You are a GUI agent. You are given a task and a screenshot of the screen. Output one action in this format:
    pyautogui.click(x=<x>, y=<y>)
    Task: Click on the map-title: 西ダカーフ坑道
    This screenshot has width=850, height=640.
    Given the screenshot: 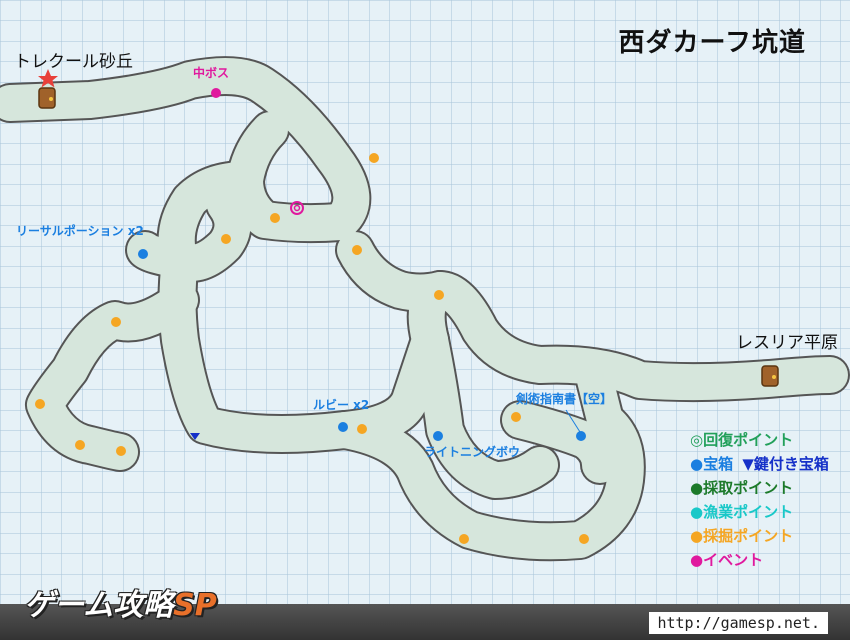 What is the action you would take?
    pyautogui.click(x=712, y=43)
    